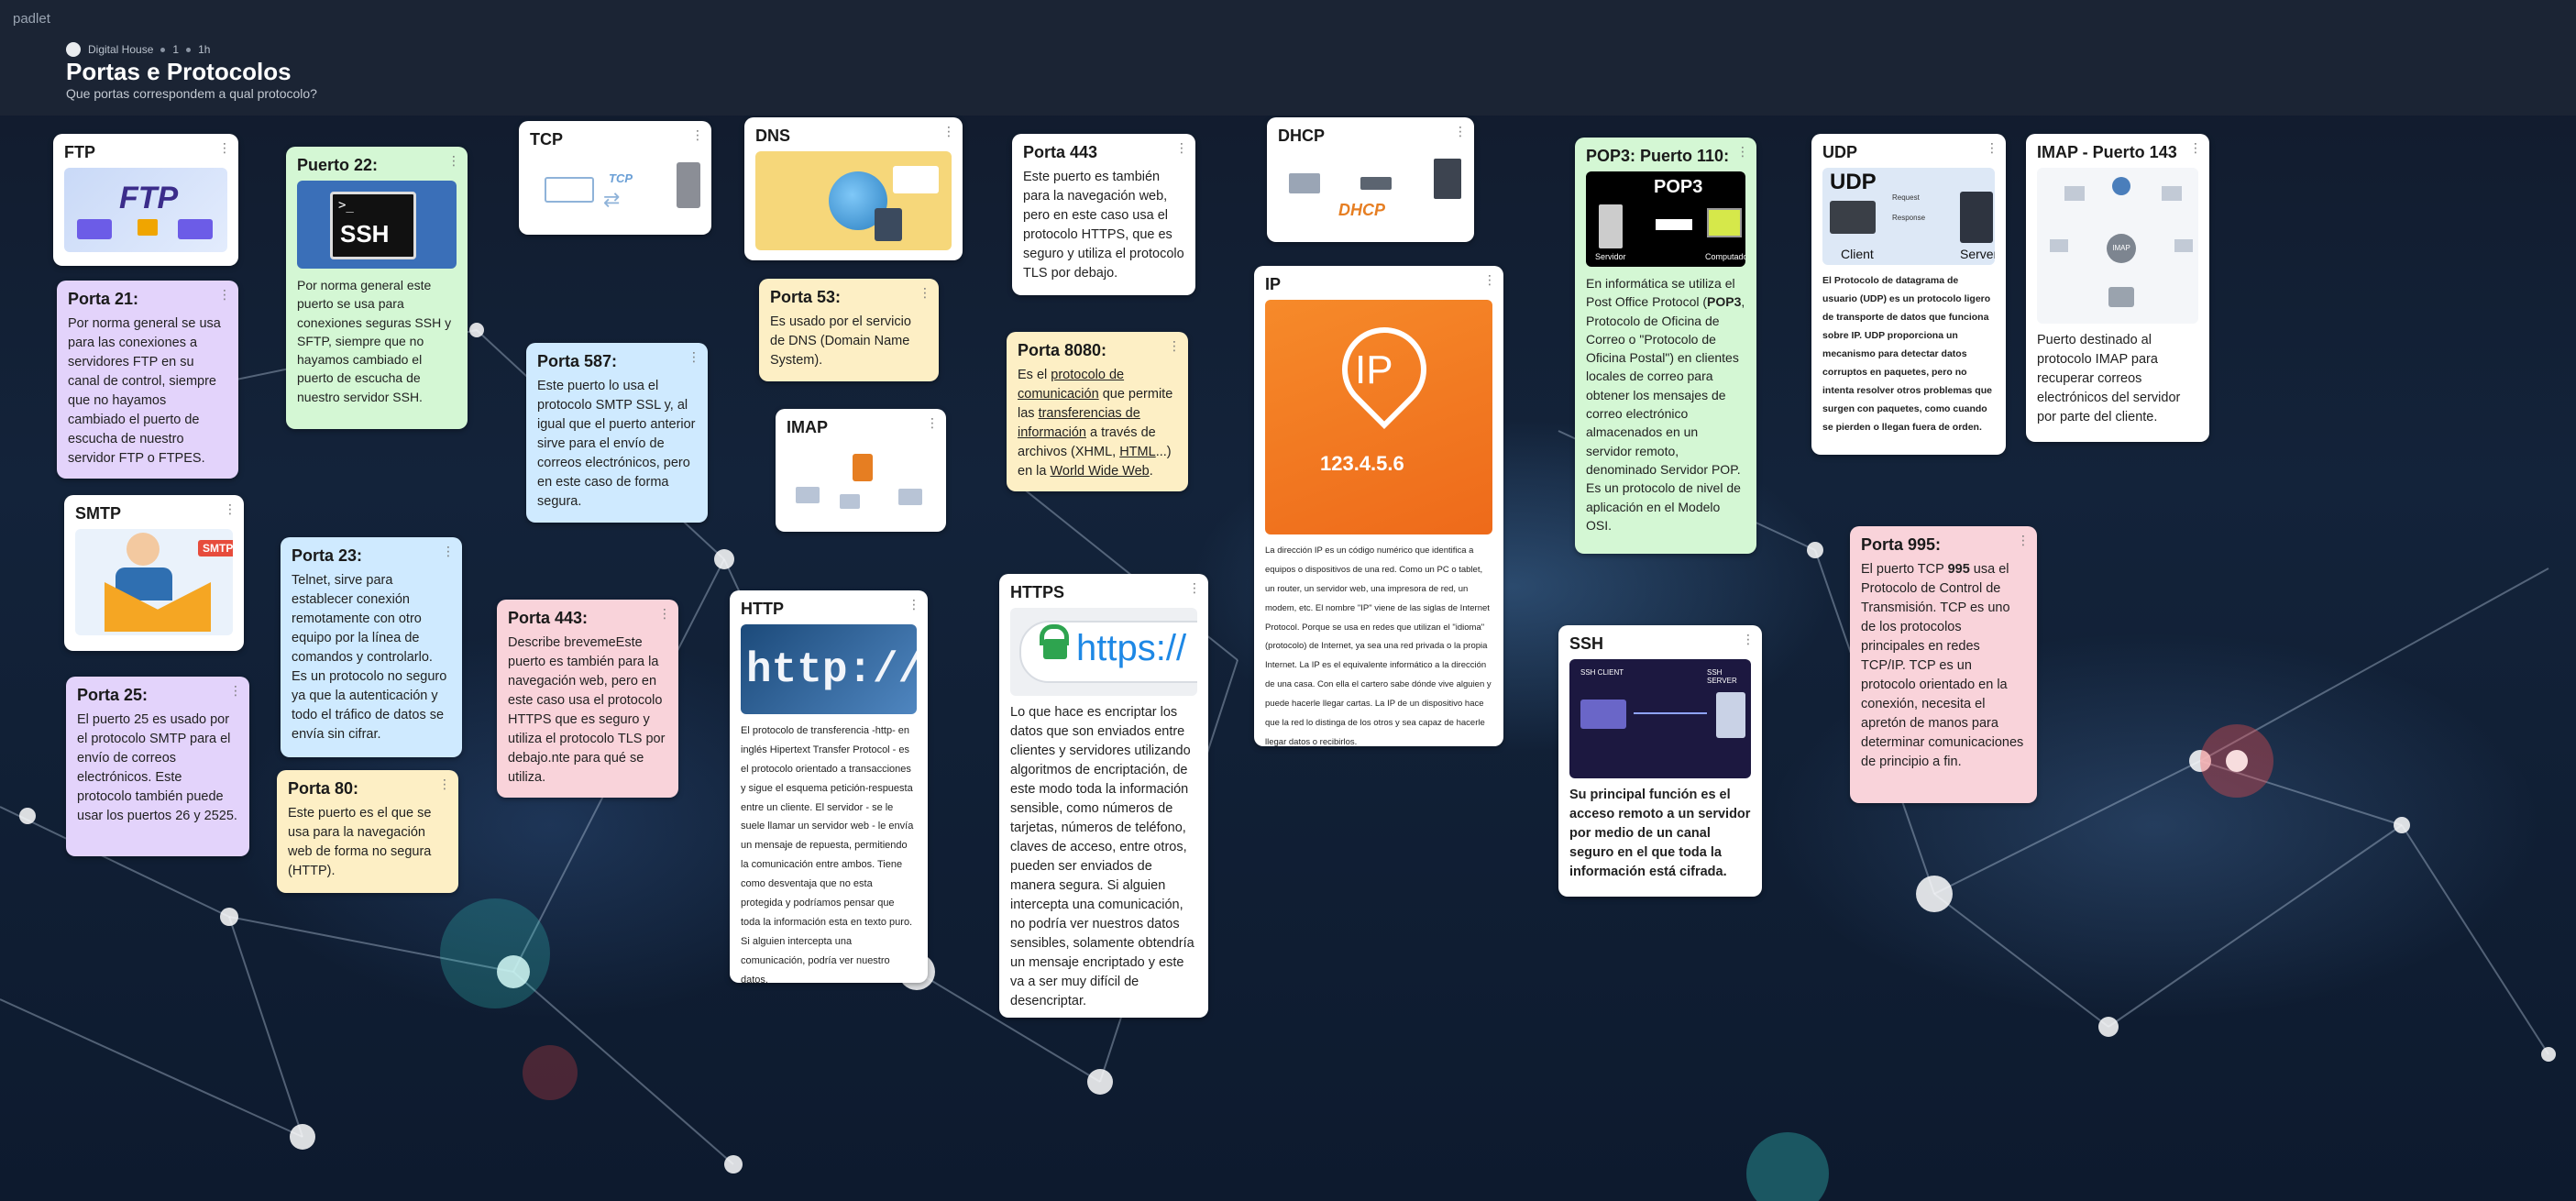 The height and width of the screenshot is (1201, 2576). Describe the element at coordinates (2121, 186) in the screenshot. I see `email-client-icon` at that location.